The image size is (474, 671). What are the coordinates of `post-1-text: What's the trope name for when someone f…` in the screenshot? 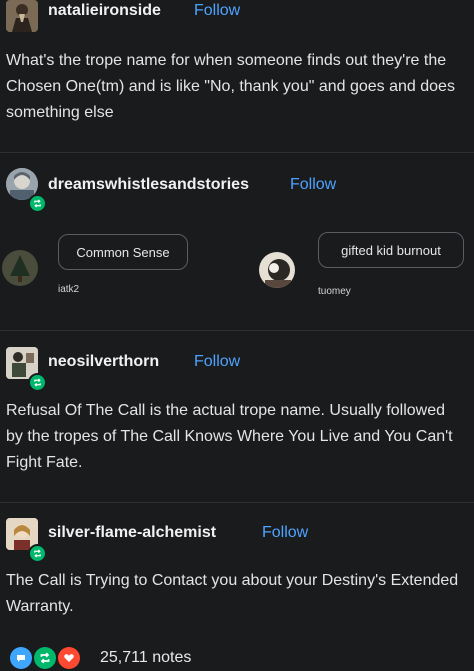 It's located at (230, 86).